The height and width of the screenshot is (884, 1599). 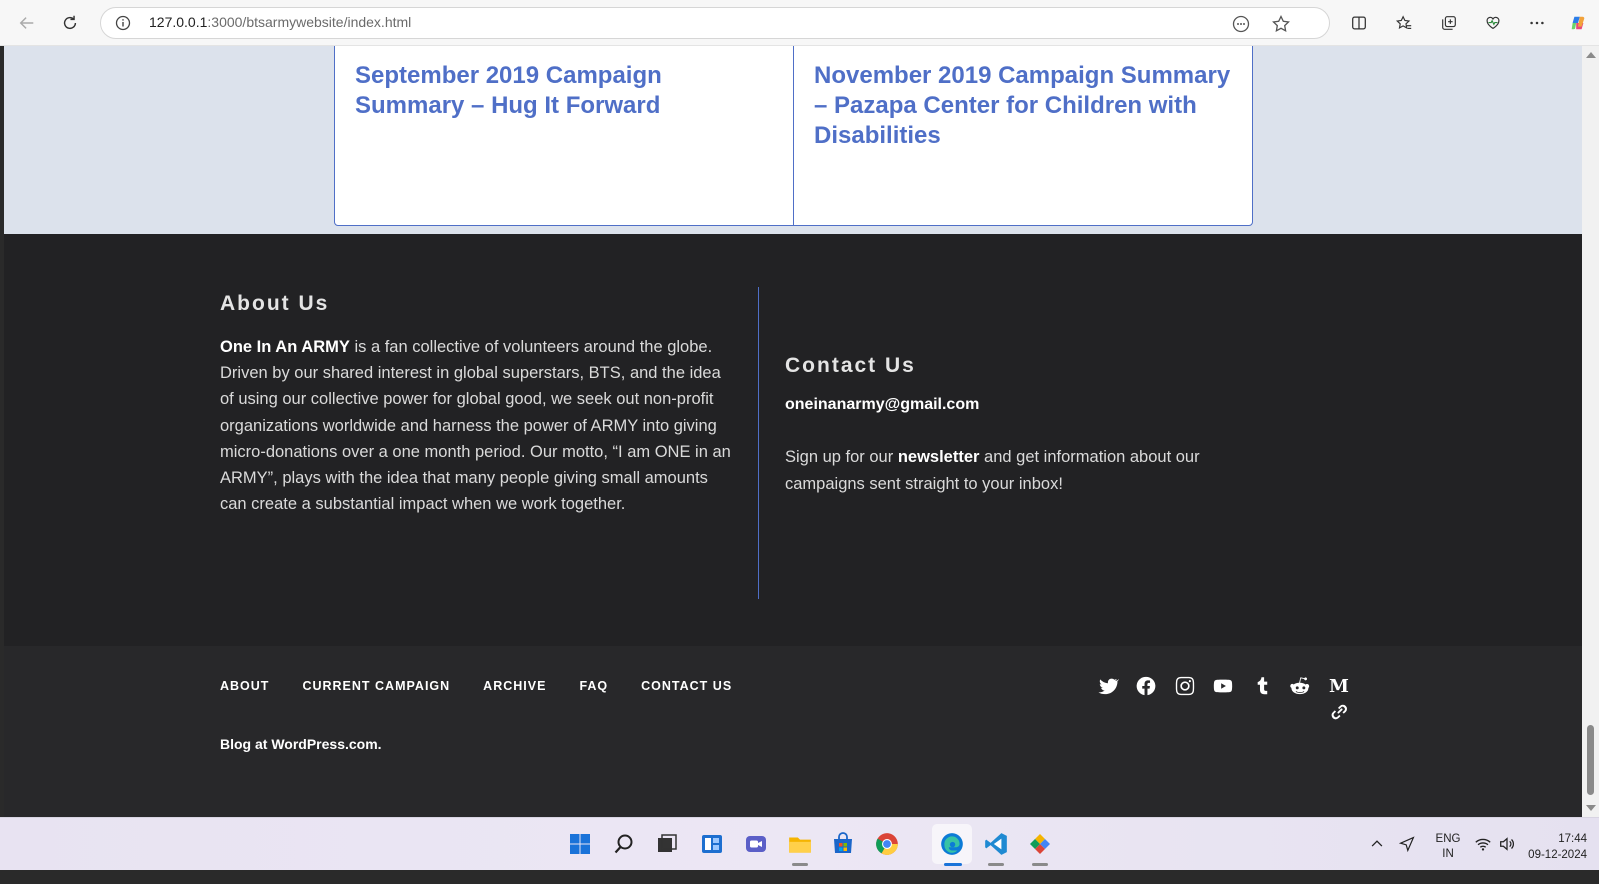 I want to click on search-button, so click(x=624, y=844).